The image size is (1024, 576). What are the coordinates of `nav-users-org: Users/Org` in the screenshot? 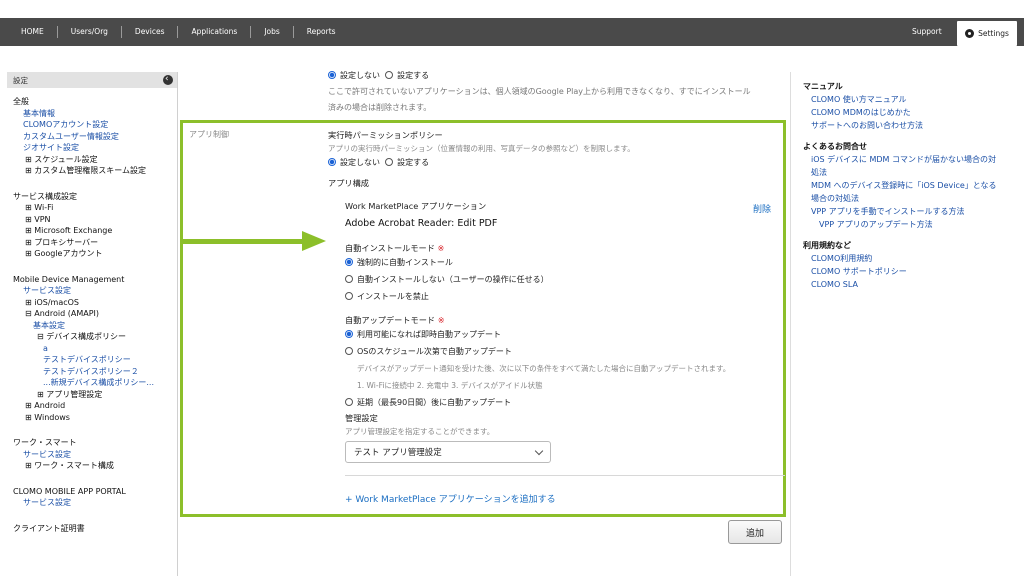 It's located at (90, 32).